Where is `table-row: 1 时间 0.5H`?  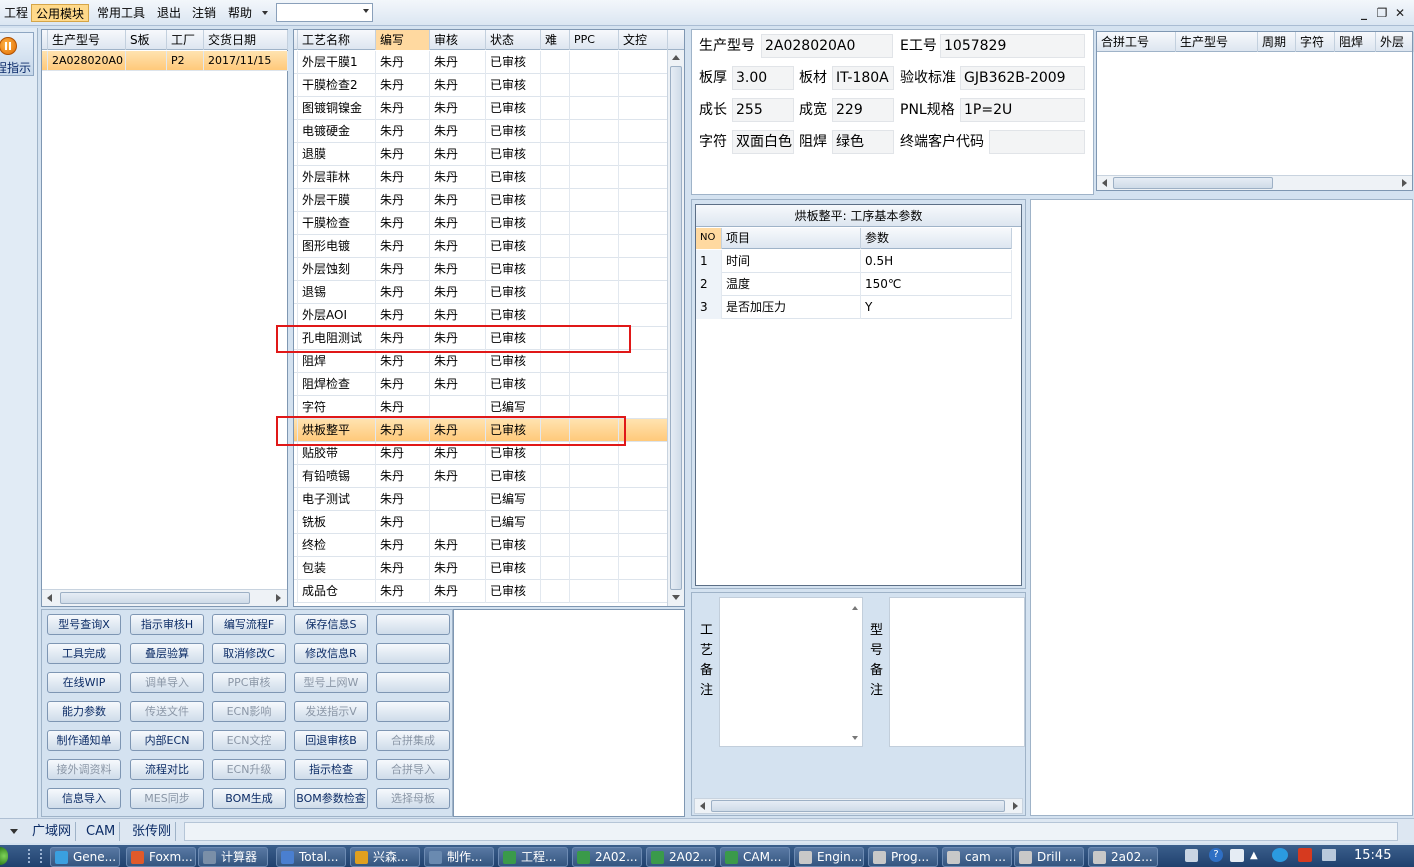
table-row: 1 时间 0.5H is located at coordinates (854, 261).